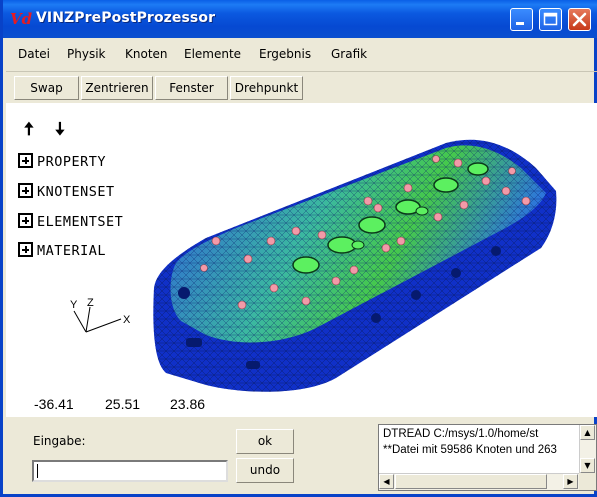 Image resolution: width=597 pixels, height=497 pixels. I want to click on title-bar: Vd VINZPrePostProzessor, so click(300, 19).